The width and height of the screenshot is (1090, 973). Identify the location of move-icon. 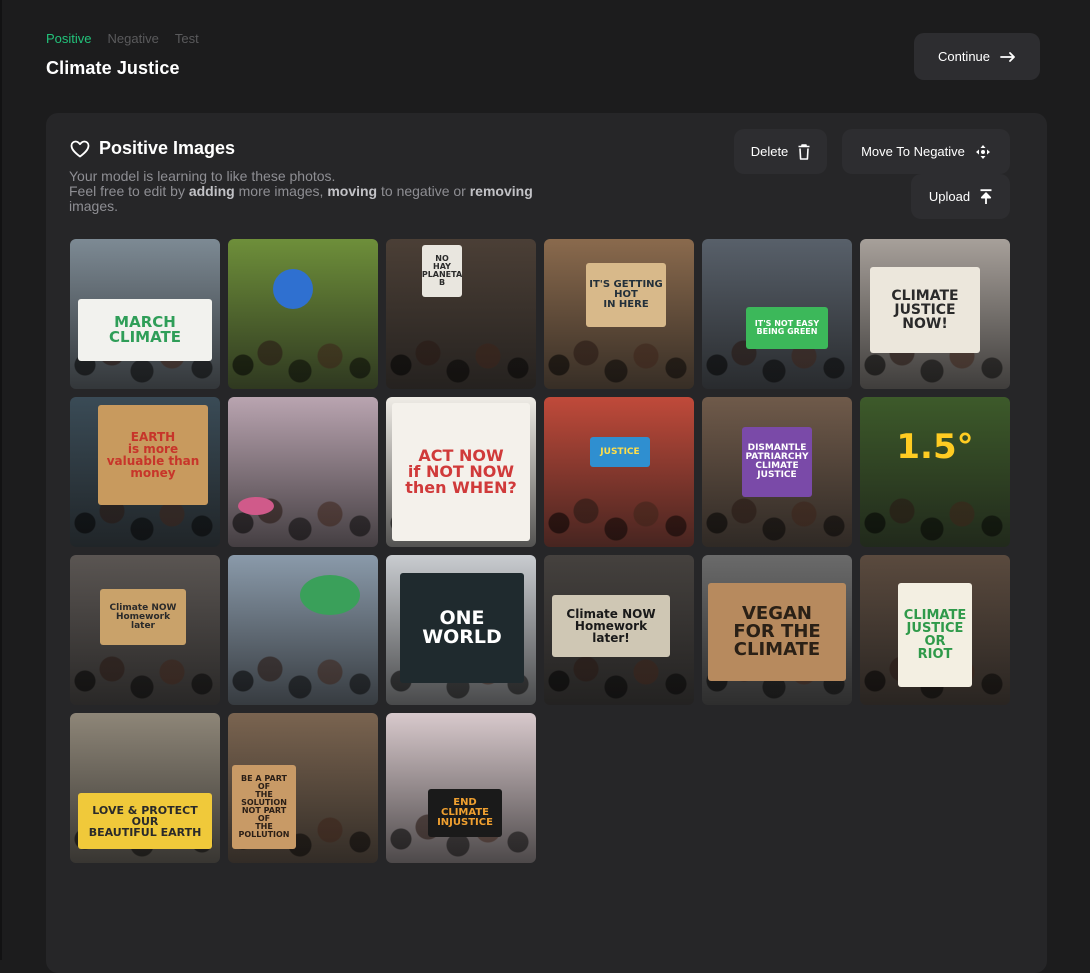
(983, 152).